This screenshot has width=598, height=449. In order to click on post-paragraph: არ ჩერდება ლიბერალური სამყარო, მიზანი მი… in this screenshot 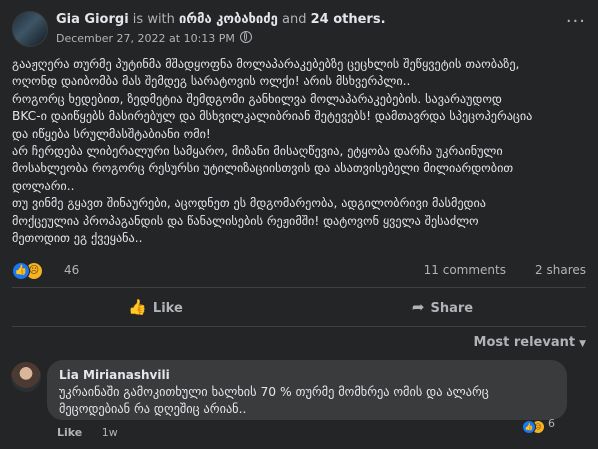, I will do `click(263, 168)`.